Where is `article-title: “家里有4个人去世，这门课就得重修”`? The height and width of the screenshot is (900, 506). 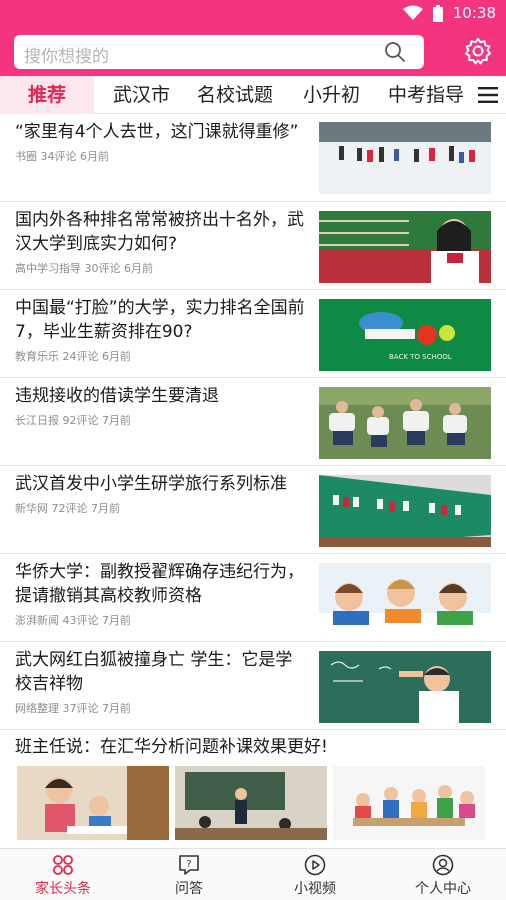 article-title: “家里有4个人去世，这门课就得重修” is located at coordinates (157, 132).